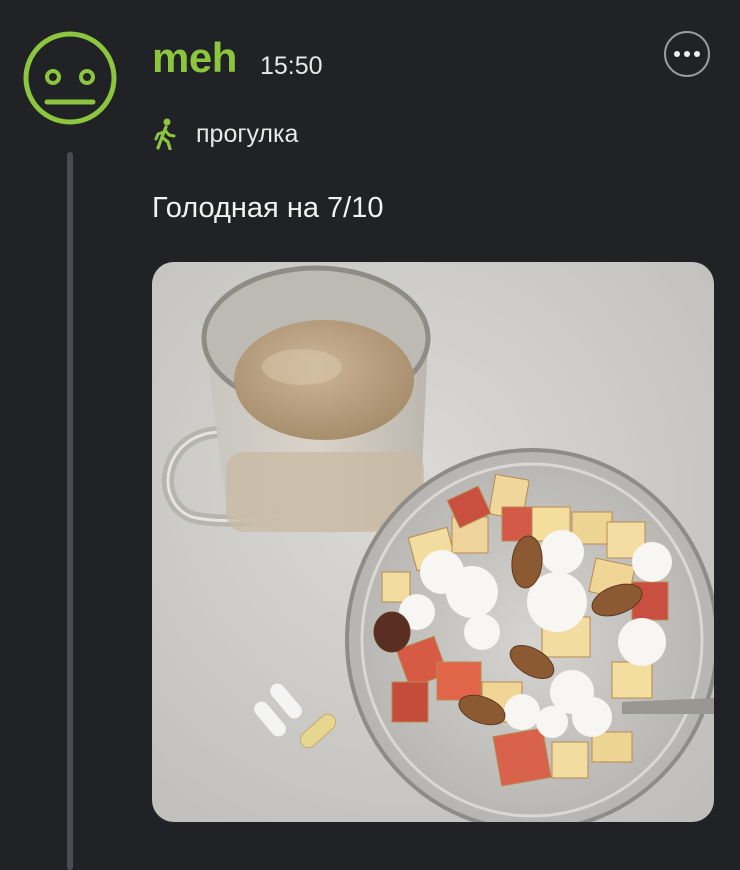 Image resolution: width=740 pixels, height=870 pixels. What do you see at coordinates (268, 208) in the screenshot?
I see `post-text: Голодная на 7/10` at bounding box center [268, 208].